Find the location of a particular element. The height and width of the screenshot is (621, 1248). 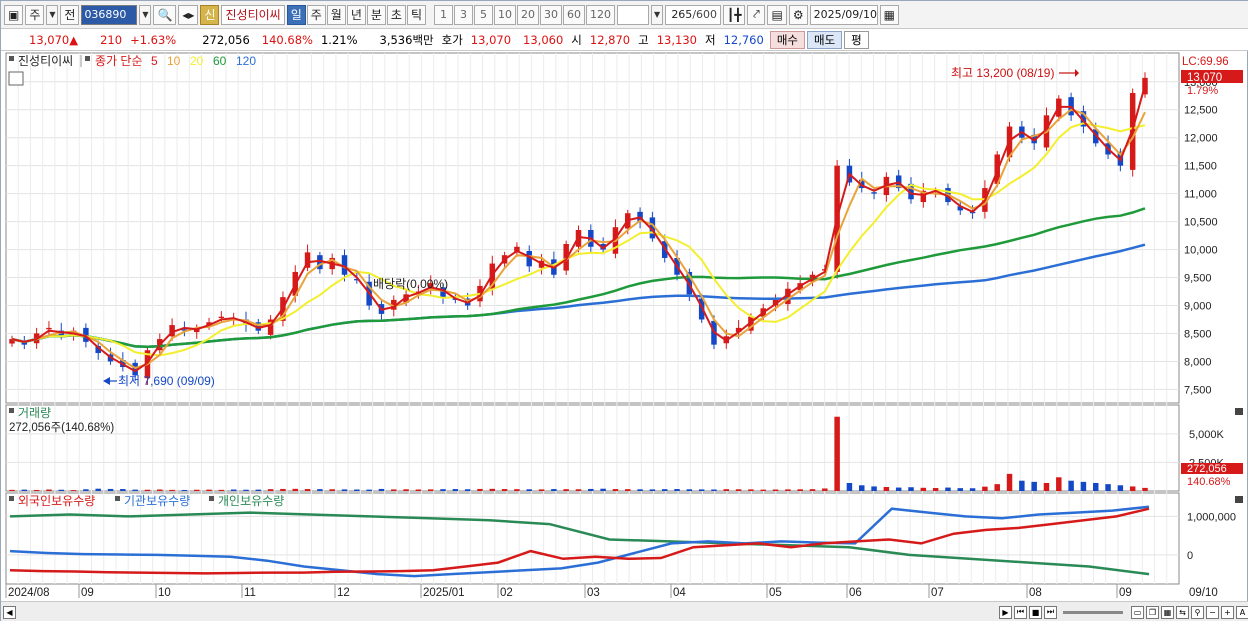

open-price: 12,870 is located at coordinates (610, 39).